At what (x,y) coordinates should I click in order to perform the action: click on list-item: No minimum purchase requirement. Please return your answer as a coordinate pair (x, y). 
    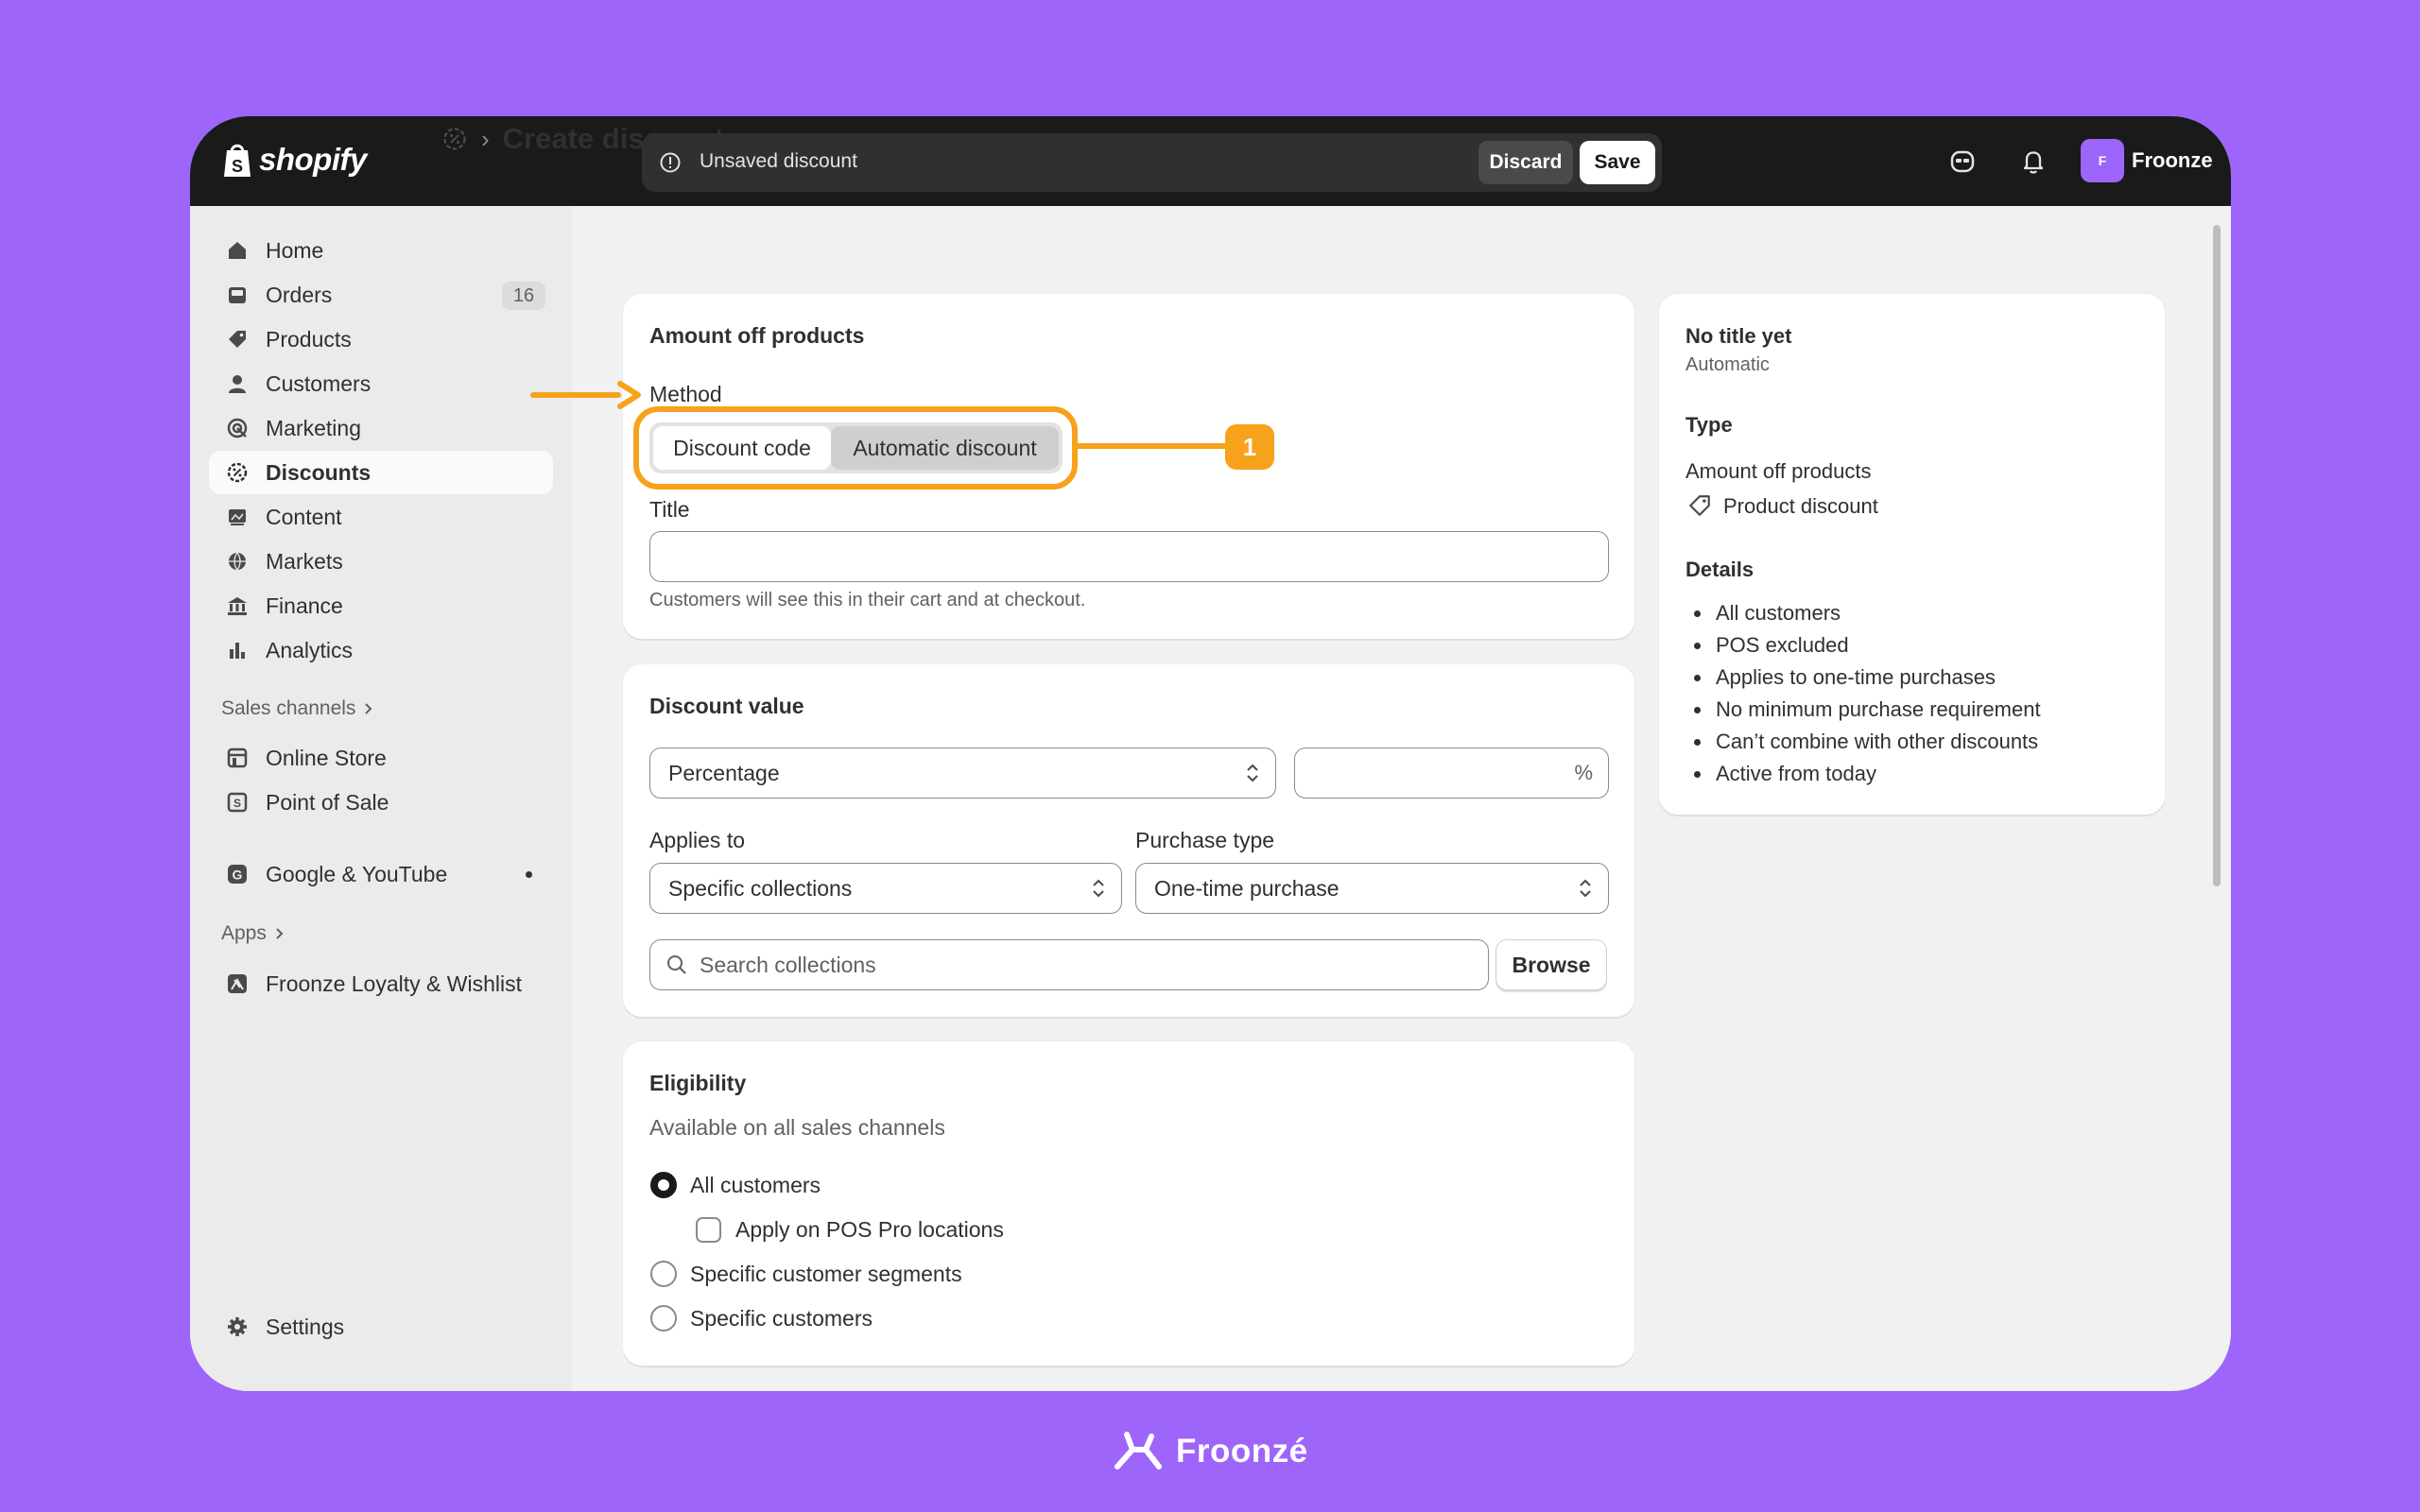
    Looking at the image, I should click on (1867, 710).